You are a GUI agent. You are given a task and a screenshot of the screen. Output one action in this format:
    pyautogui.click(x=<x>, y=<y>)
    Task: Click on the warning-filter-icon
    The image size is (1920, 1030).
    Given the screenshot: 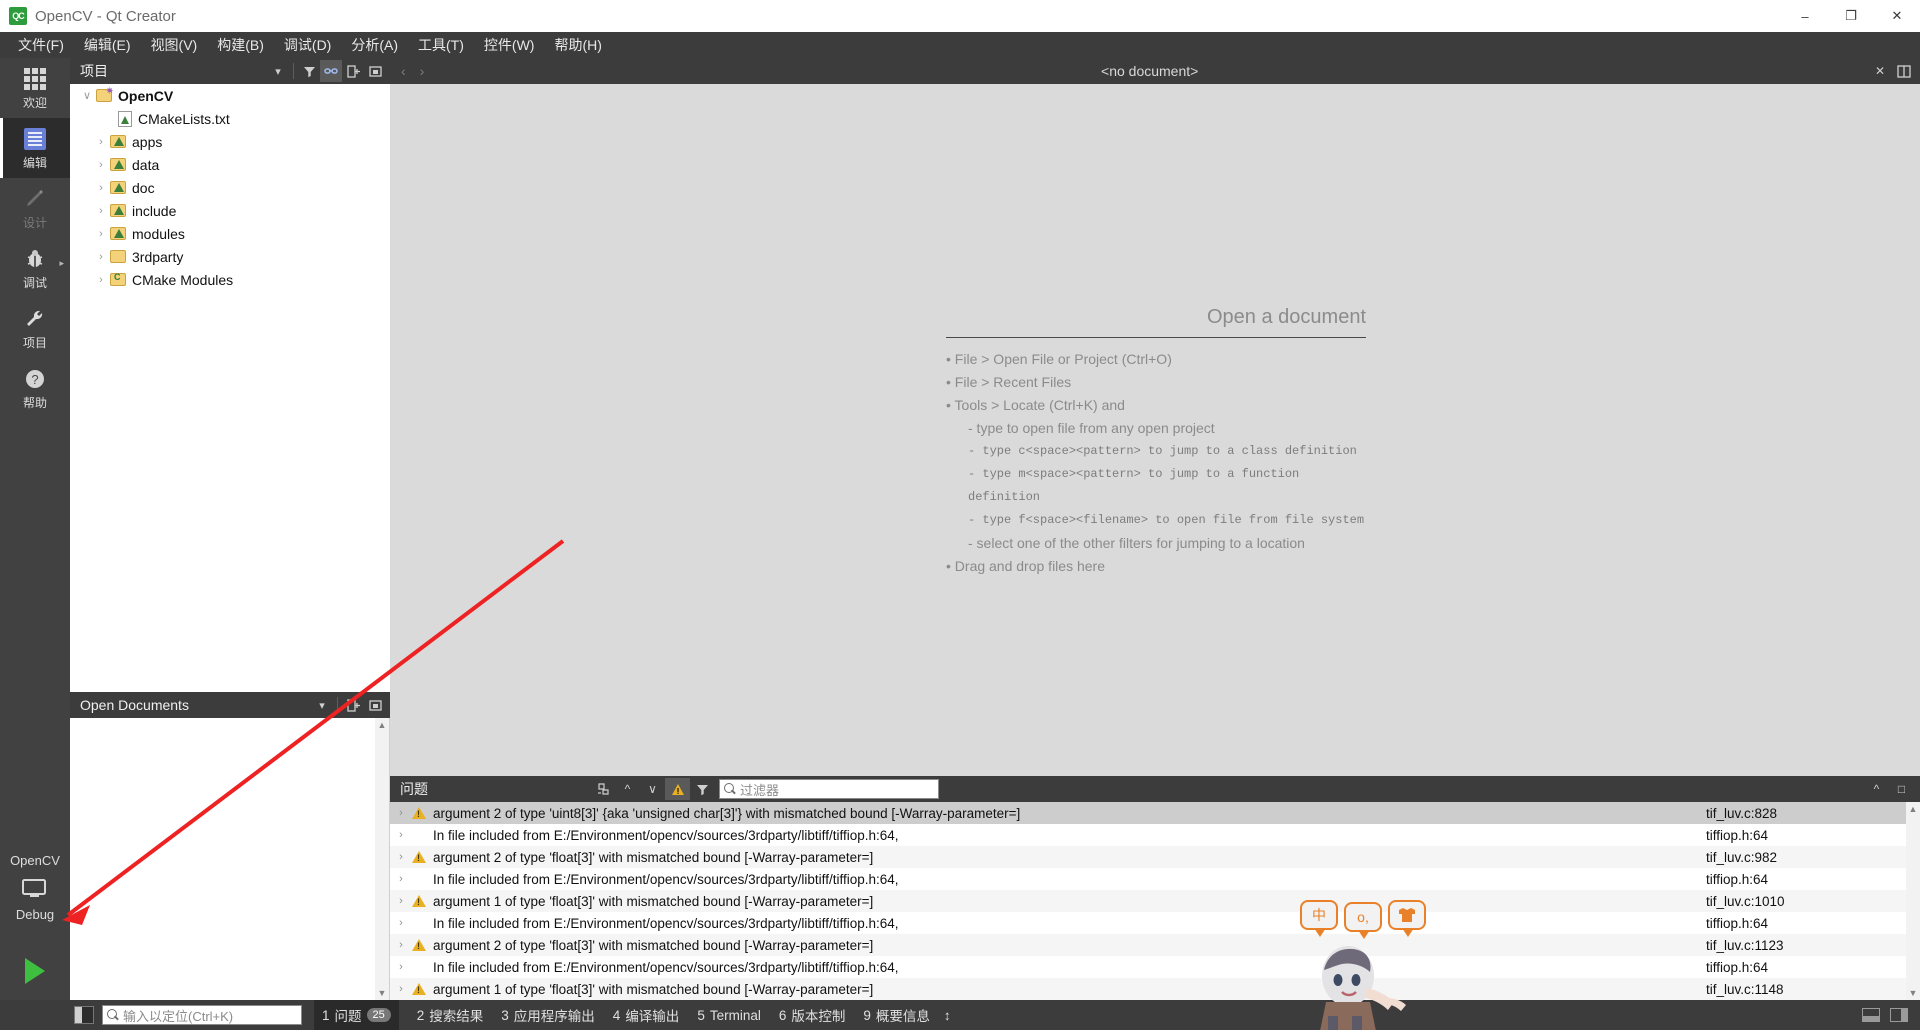 What is the action you would take?
    pyautogui.click(x=677, y=789)
    